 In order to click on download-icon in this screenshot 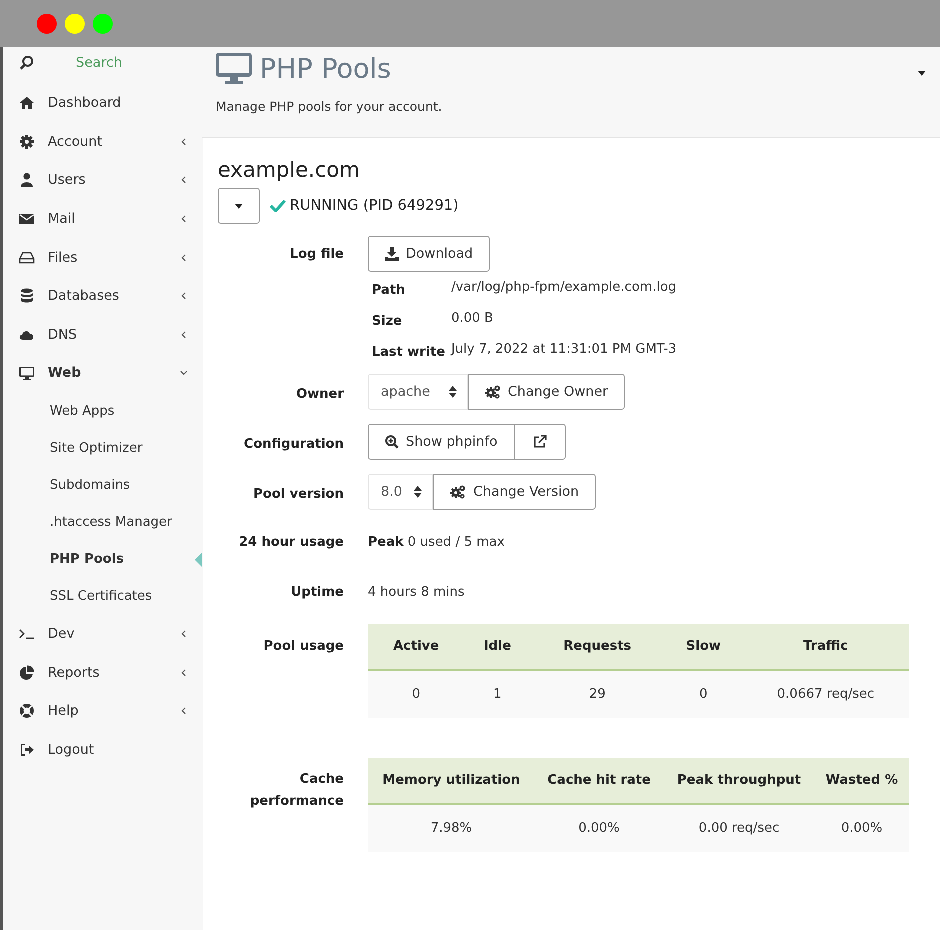, I will do `click(392, 254)`.